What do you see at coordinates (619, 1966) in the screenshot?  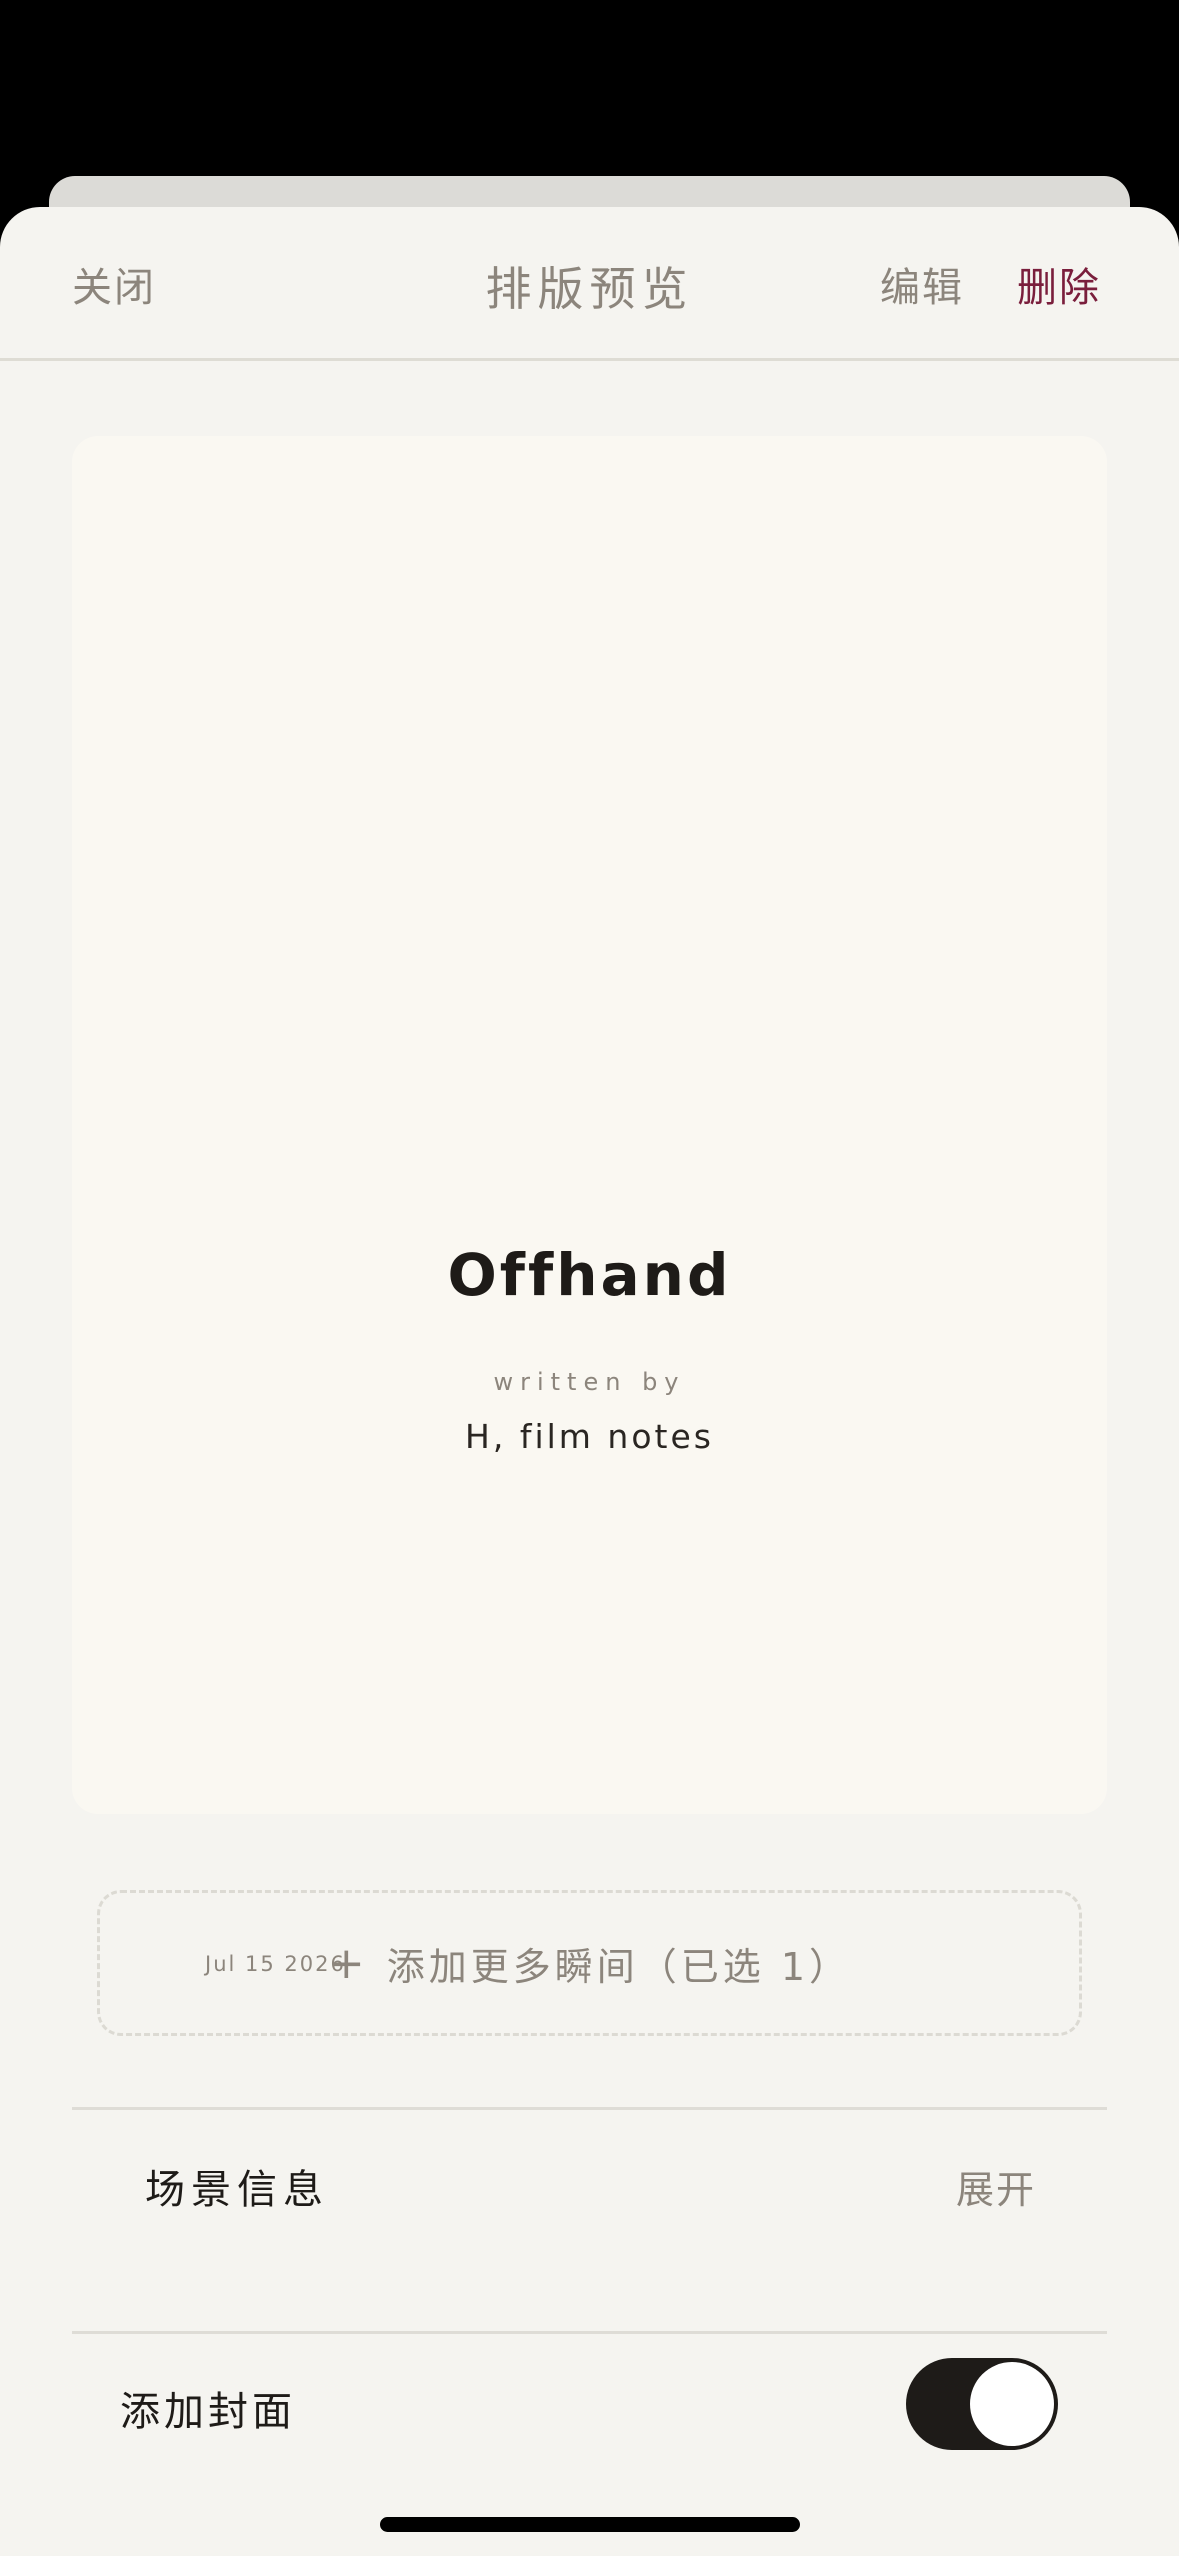 I see `add-moments-label: 添加更多瞬间（已选 1）` at bounding box center [619, 1966].